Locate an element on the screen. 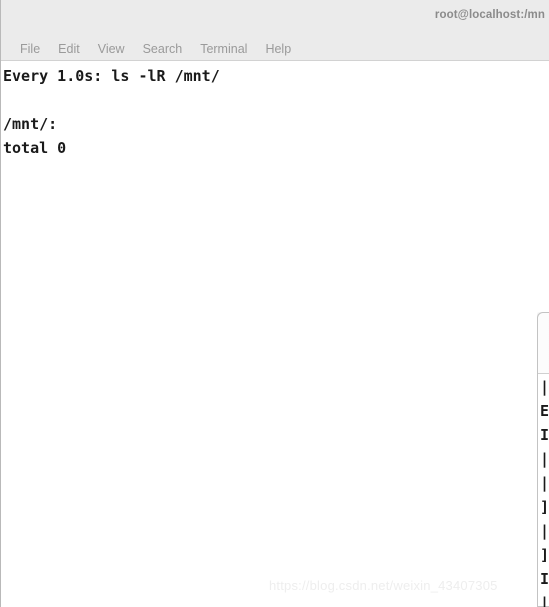  background-window-line: E is located at coordinates (544, 411).